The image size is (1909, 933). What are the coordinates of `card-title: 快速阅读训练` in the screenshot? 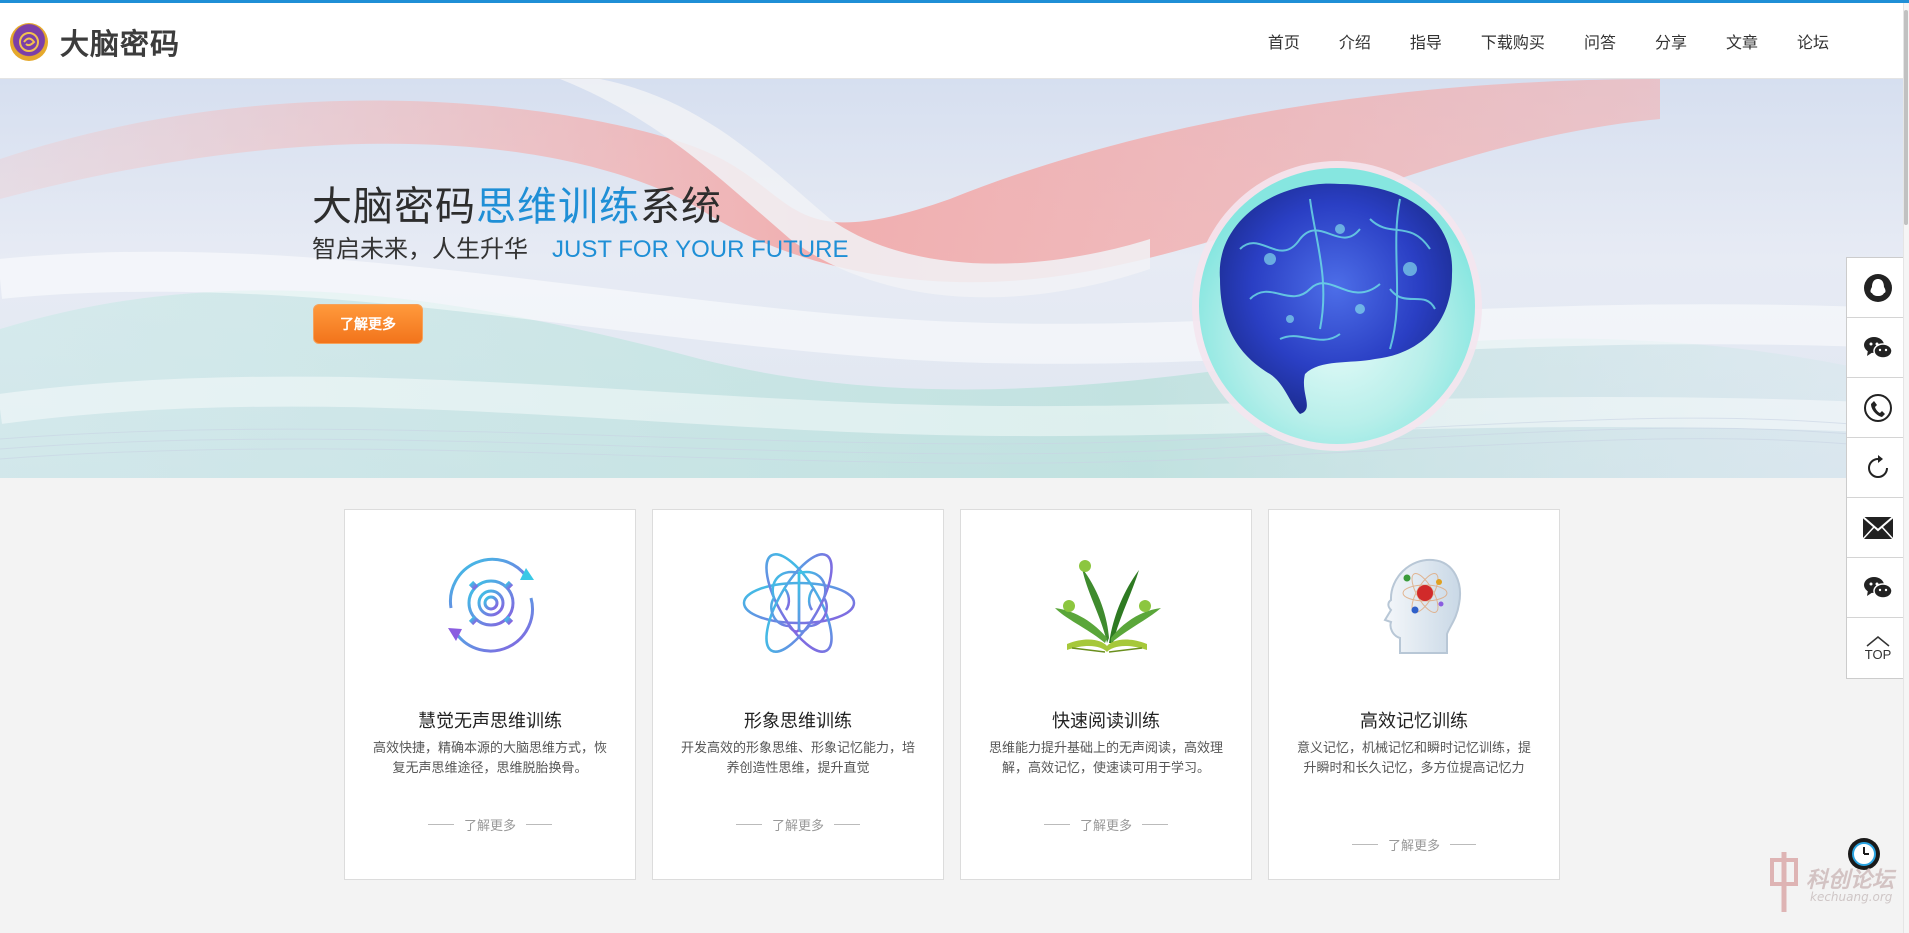 It's located at (1106, 721).